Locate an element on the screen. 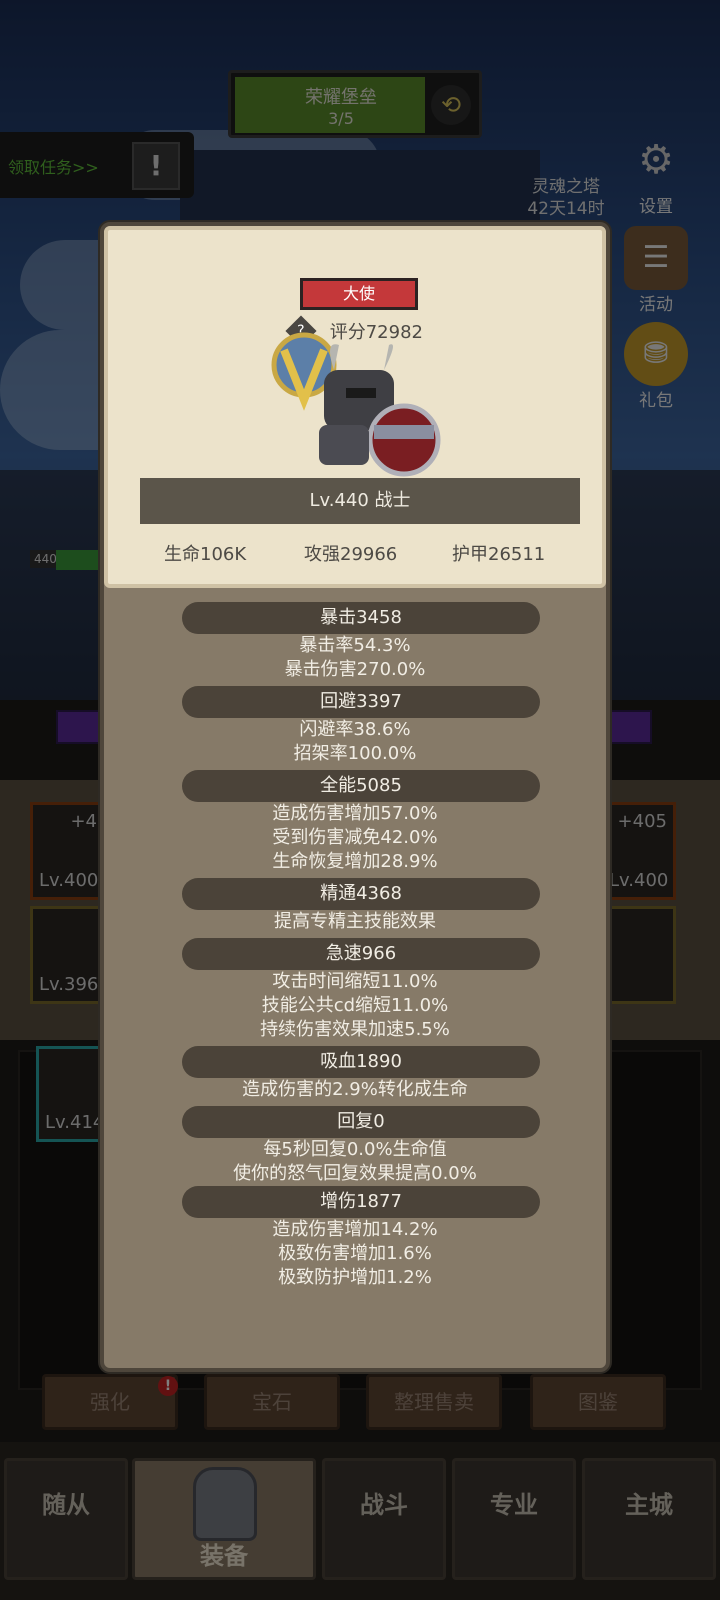 The height and width of the screenshot is (1600, 720). stat-line: 使你的怒气回复效果提高0.0% is located at coordinates (355, 1173).